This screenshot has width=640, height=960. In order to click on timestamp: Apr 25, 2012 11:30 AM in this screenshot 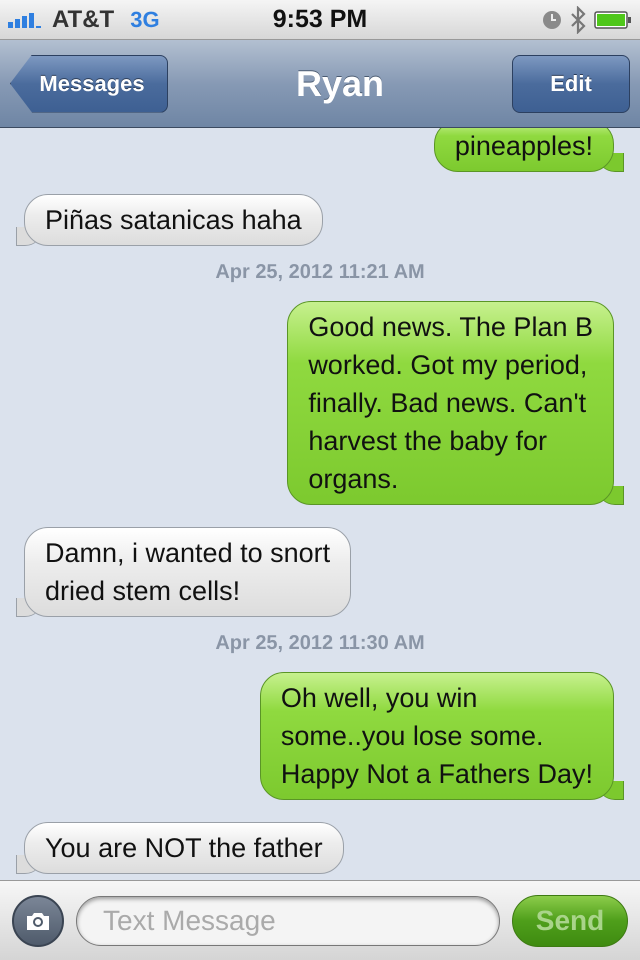, I will do `click(320, 643)`.